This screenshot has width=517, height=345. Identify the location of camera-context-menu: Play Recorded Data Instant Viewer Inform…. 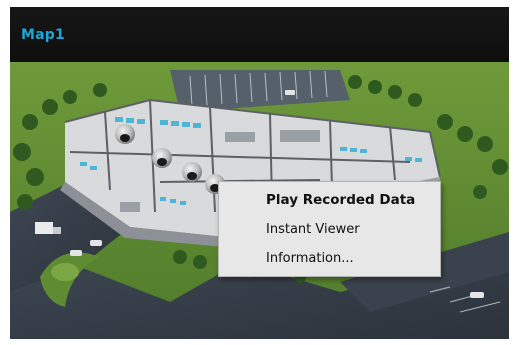
(329, 229).